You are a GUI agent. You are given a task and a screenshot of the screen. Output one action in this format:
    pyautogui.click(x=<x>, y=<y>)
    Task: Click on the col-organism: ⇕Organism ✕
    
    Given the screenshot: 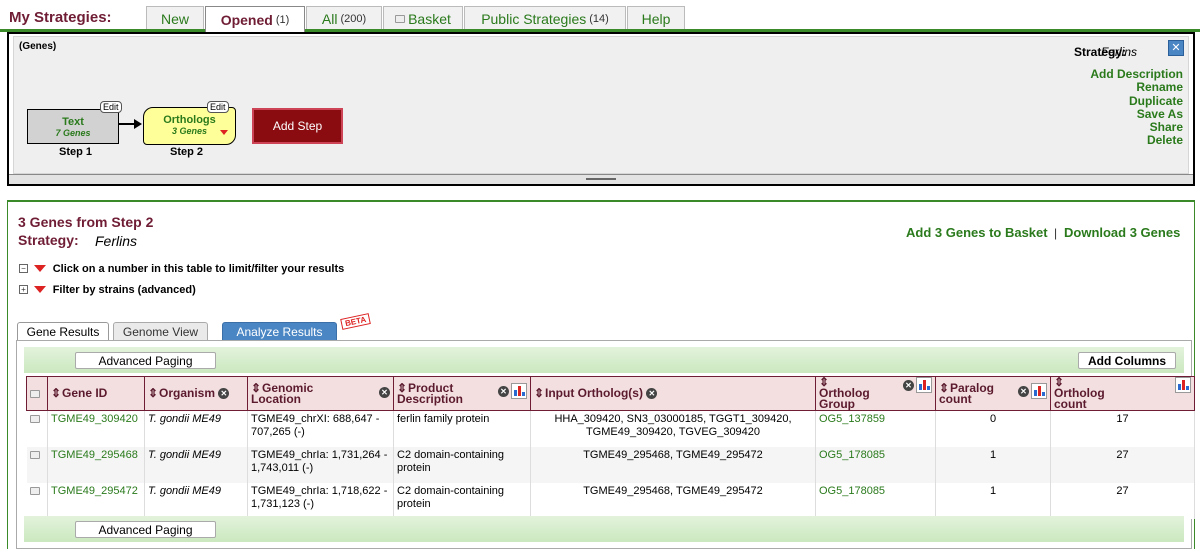 What is the action you would take?
    pyautogui.click(x=196, y=393)
    